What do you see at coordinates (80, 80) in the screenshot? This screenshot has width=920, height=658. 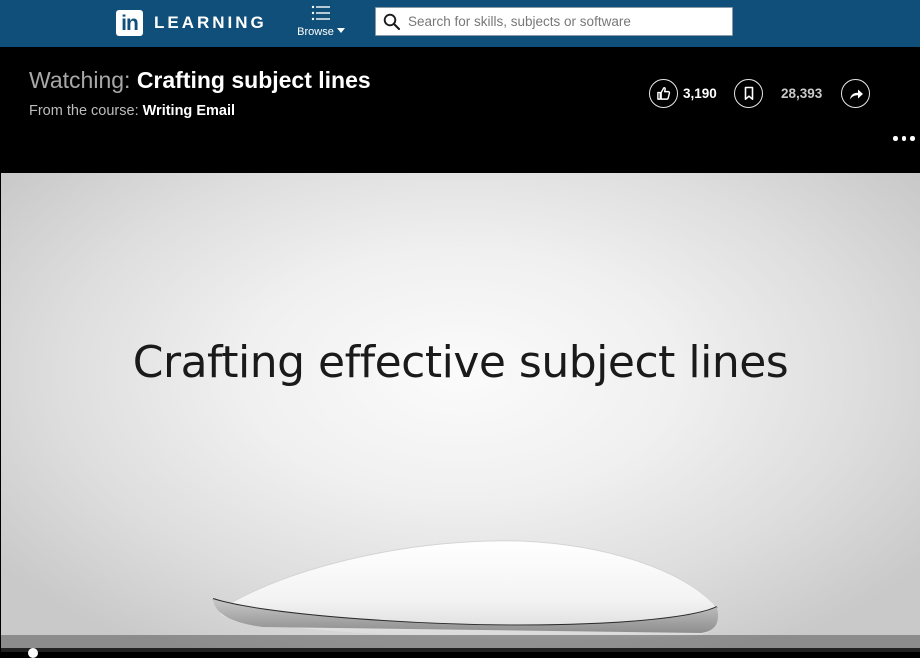 I see `watching-prefix: Watching:` at bounding box center [80, 80].